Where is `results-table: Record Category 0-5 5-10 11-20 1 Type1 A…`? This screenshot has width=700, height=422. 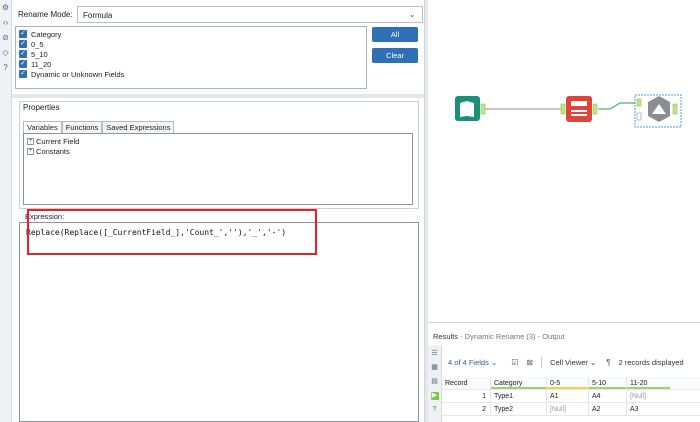
results-table: Record Category 0-5 5-10 11-20 1 Type1 A… is located at coordinates (571, 396).